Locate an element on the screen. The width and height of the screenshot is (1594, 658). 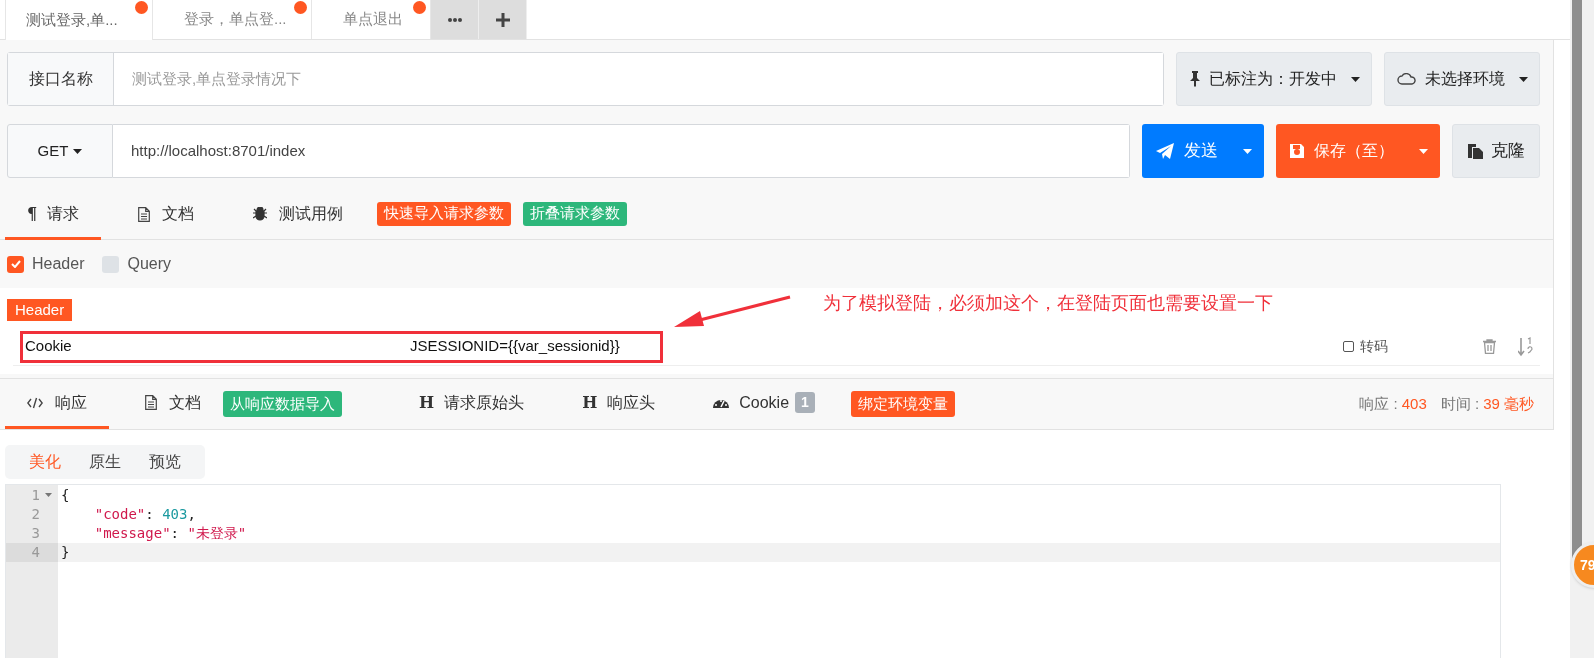
count-badge: 1 is located at coordinates (805, 402).